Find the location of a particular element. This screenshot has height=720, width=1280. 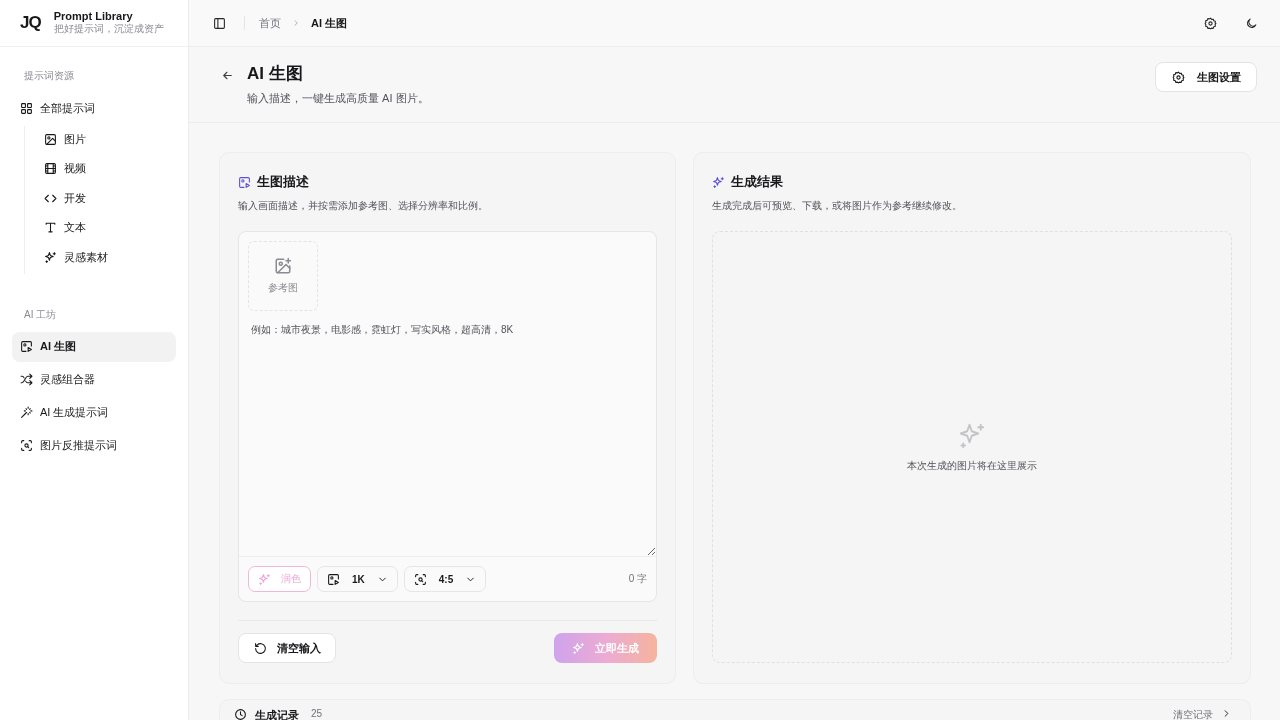

panel-title: 生图描述 is located at coordinates (283, 182).